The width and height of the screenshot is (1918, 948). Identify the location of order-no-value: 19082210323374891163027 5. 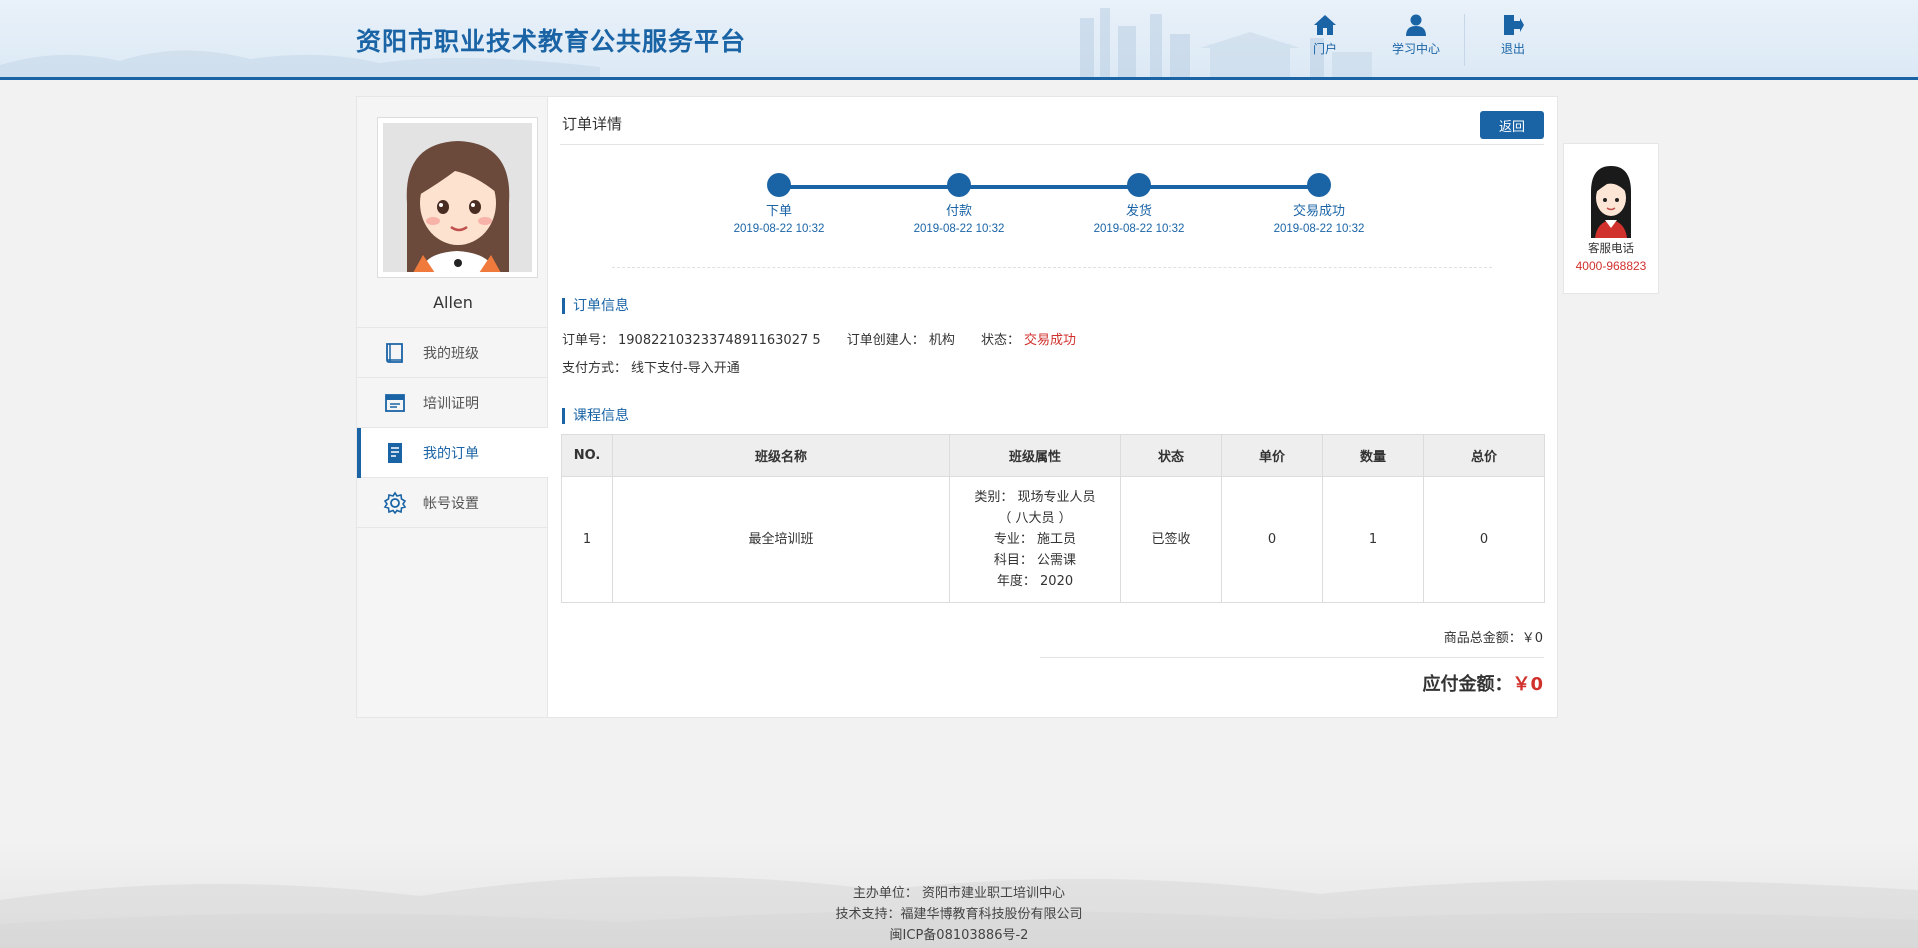
(719, 340).